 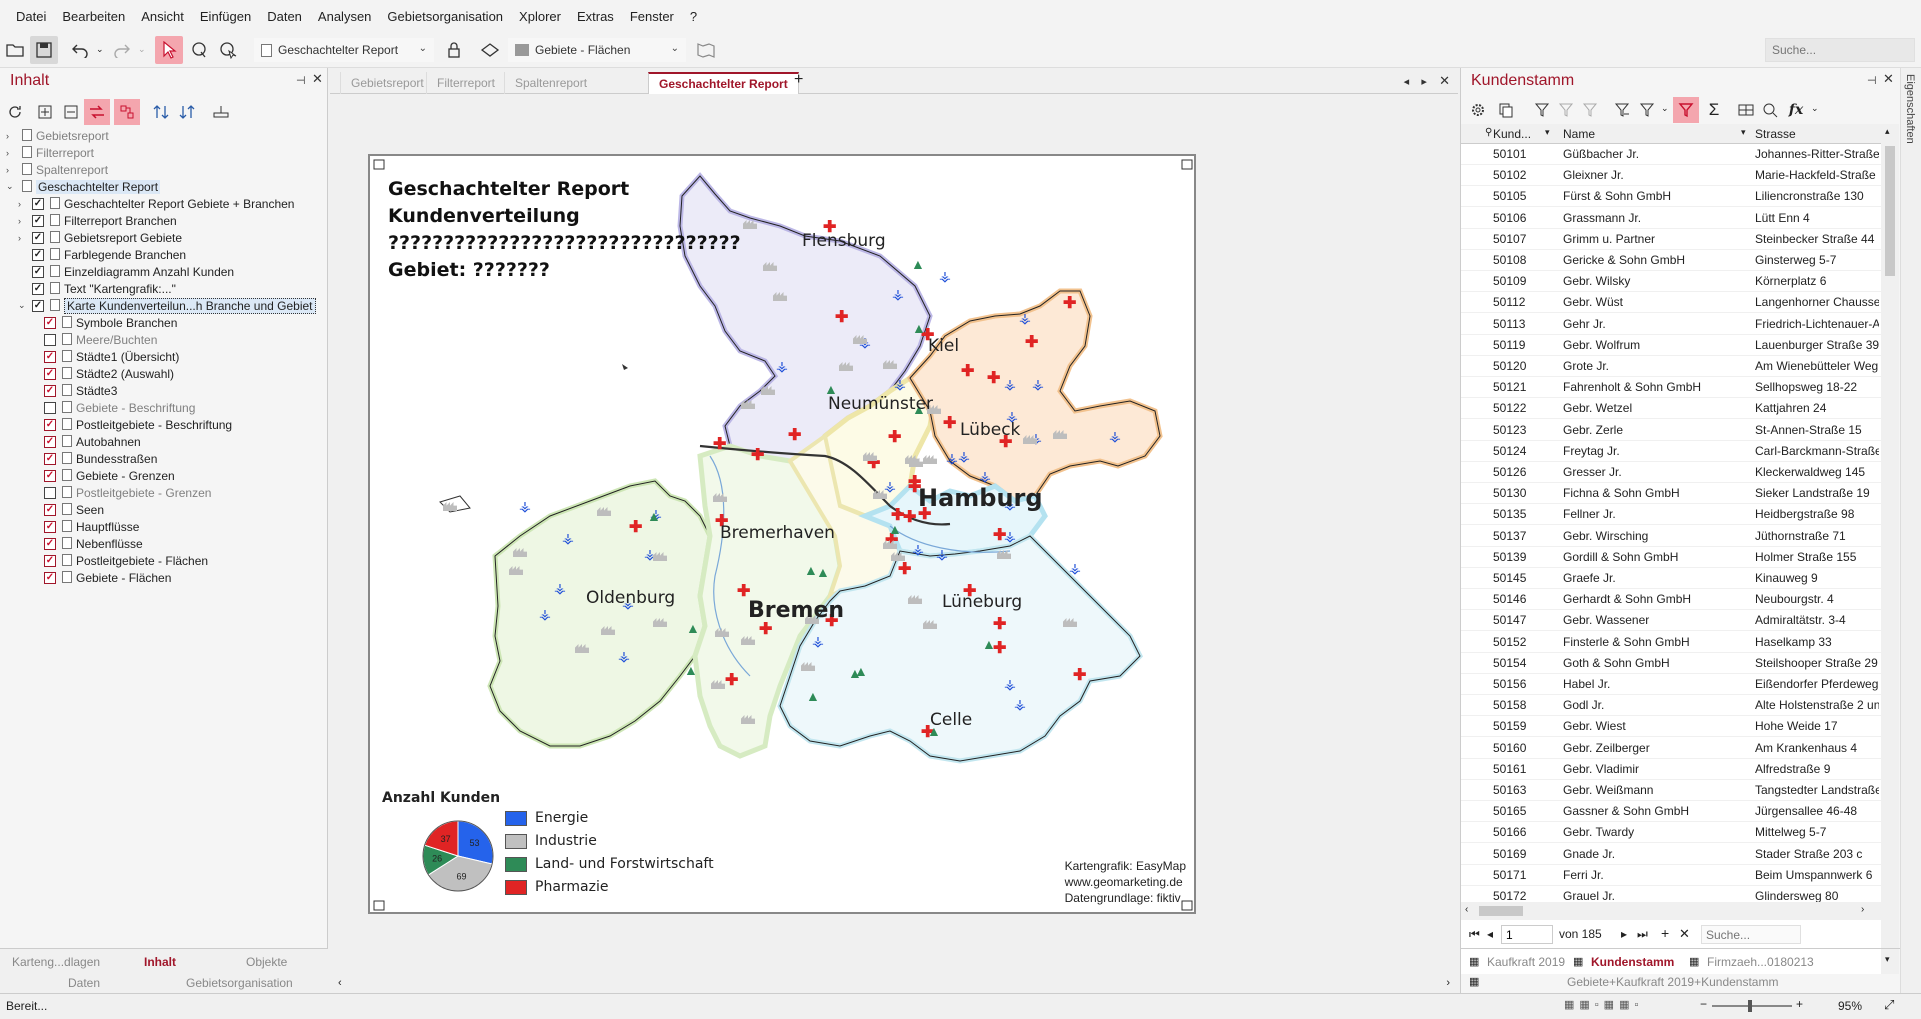 What do you see at coordinates (97, 112) in the screenshot?
I see `link-icon` at bounding box center [97, 112].